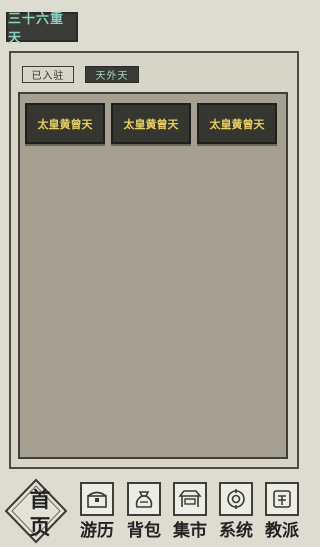 Image resolution: width=320 pixels, height=547 pixels. What do you see at coordinates (190, 531) in the screenshot?
I see `nav-label: 集市` at bounding box center [190, 531].